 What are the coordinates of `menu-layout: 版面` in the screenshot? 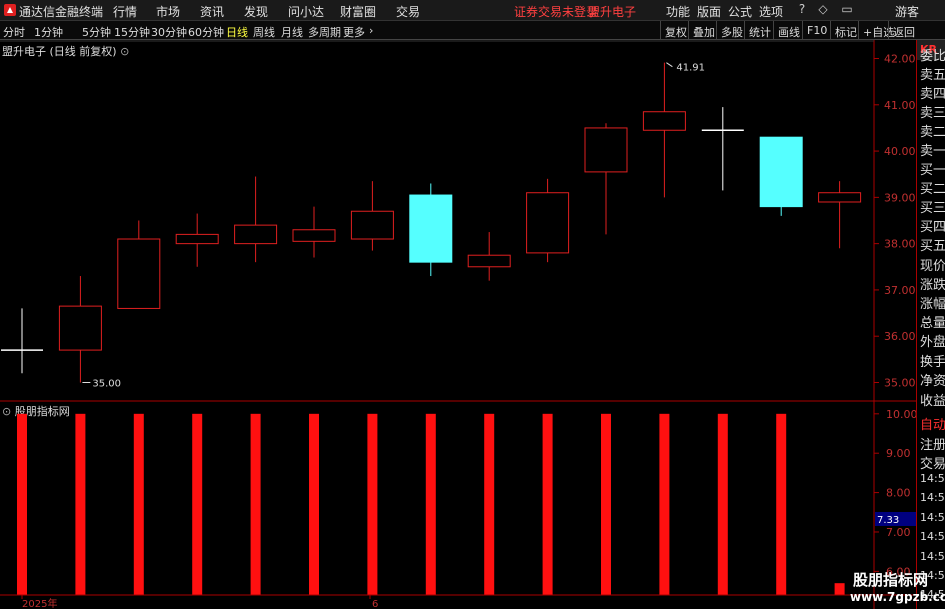 It's located at (709, 11).